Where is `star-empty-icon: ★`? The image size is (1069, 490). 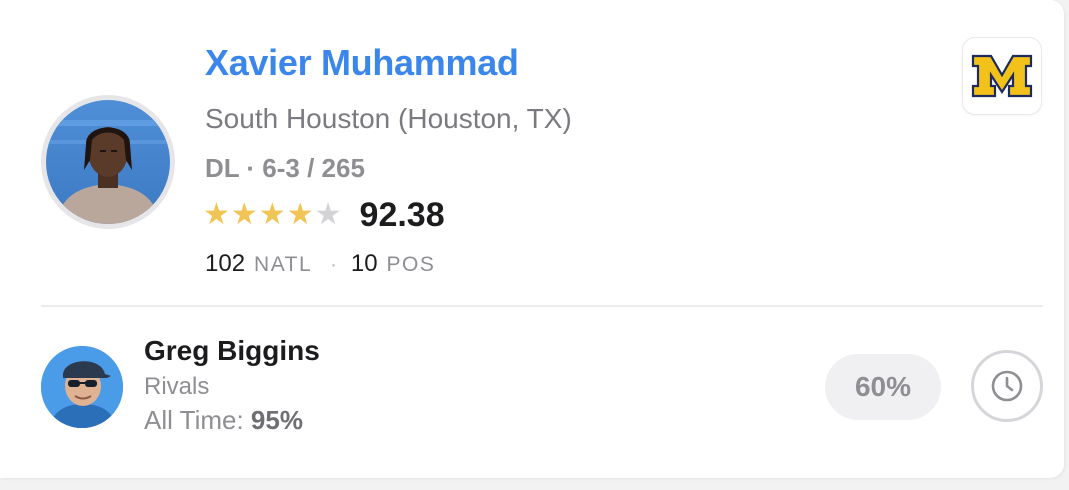
star-empty-icon: ★ is located at coordinates (328, 214).